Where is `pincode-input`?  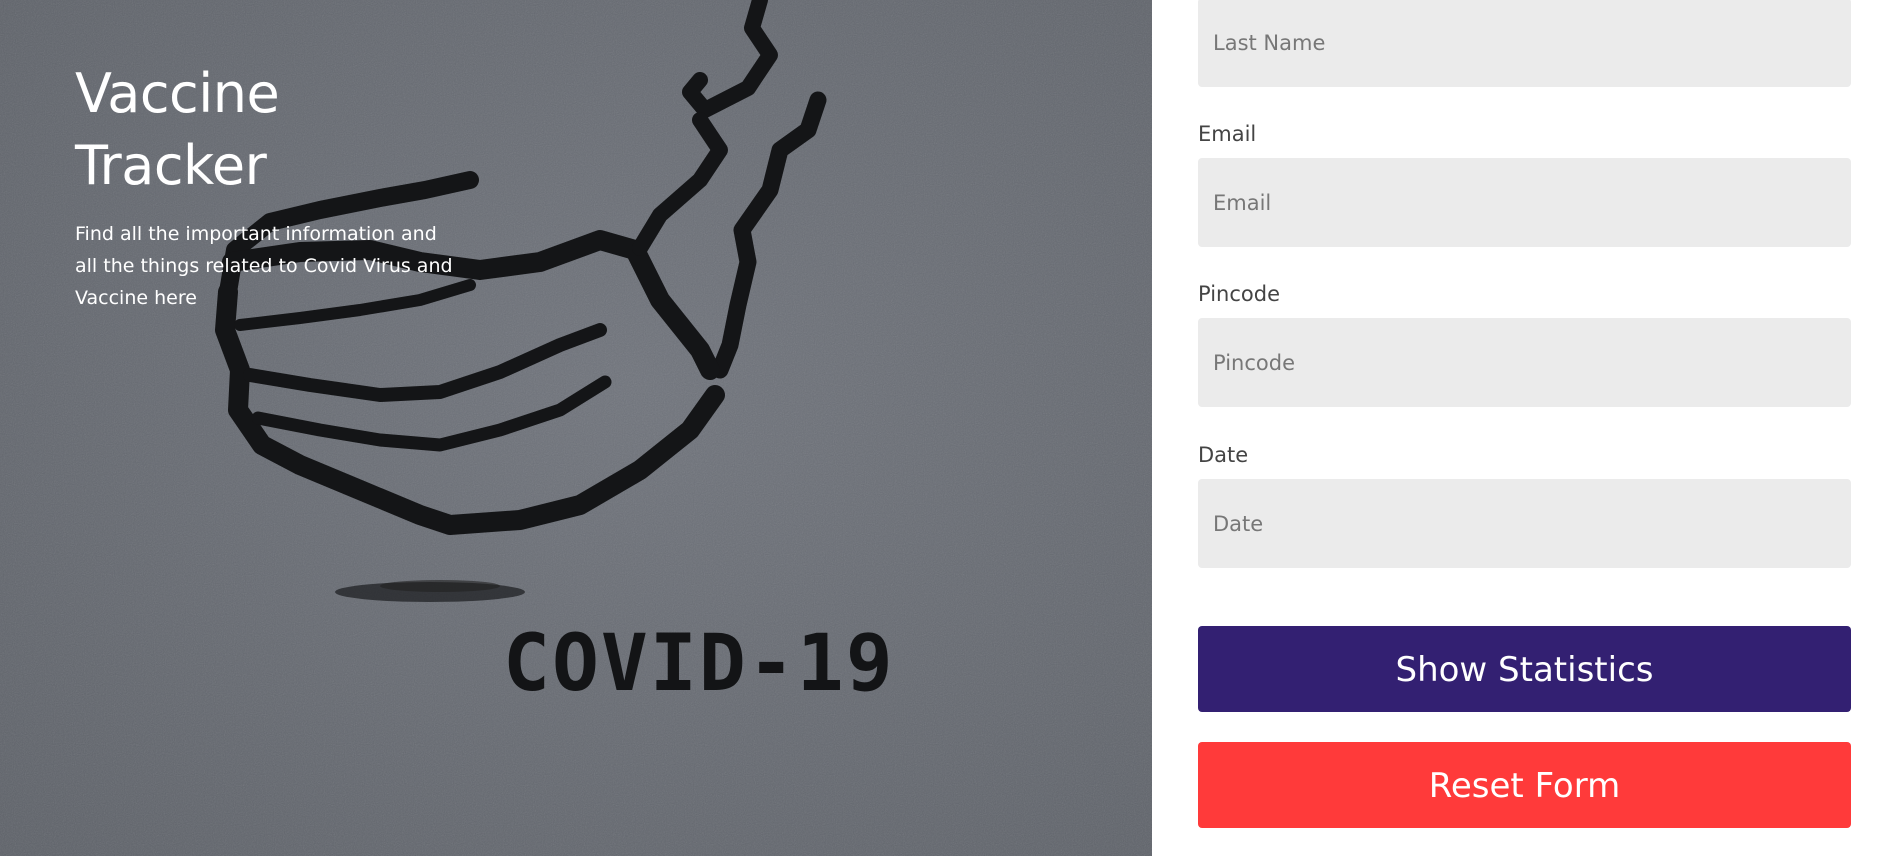 pincode-input is located at coordinates (1524, 362).